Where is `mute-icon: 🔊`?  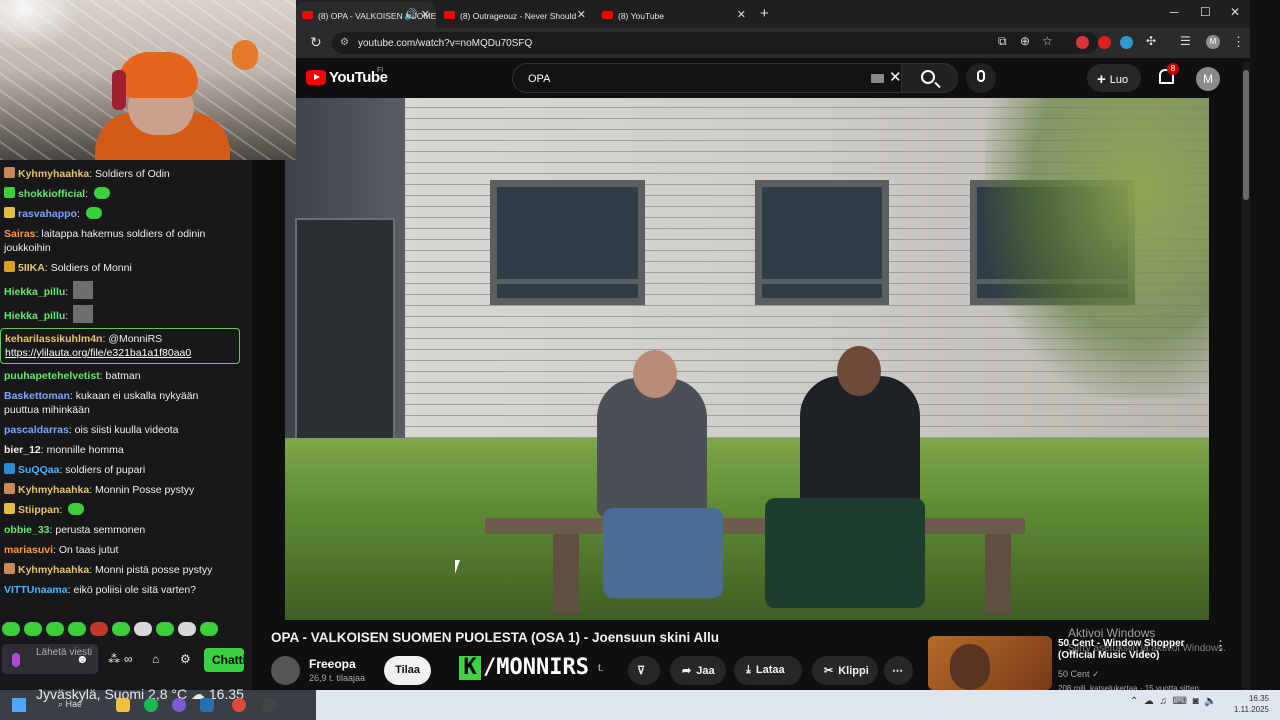 mute-icon: 🔊 is located at coordinates (411, 14).